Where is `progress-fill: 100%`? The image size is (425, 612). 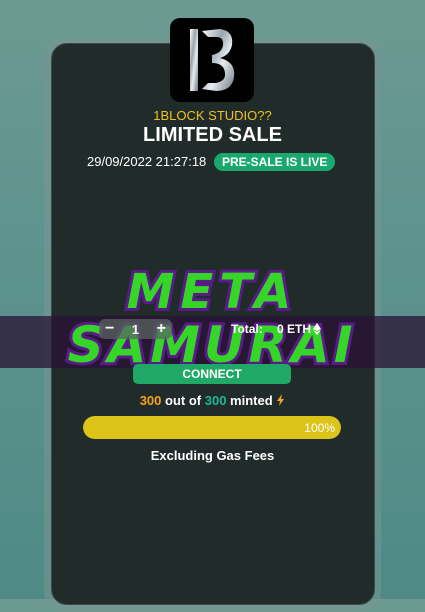 progress-fill: 100% is located at coordinates (212, 427).